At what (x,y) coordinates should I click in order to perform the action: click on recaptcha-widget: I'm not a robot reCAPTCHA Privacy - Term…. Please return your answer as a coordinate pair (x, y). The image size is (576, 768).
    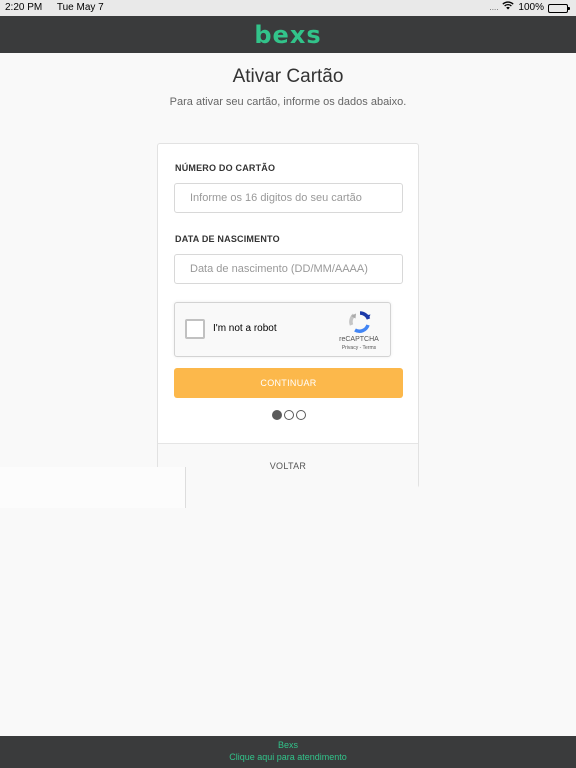
    Looking at the image, I should click on (282, 329).